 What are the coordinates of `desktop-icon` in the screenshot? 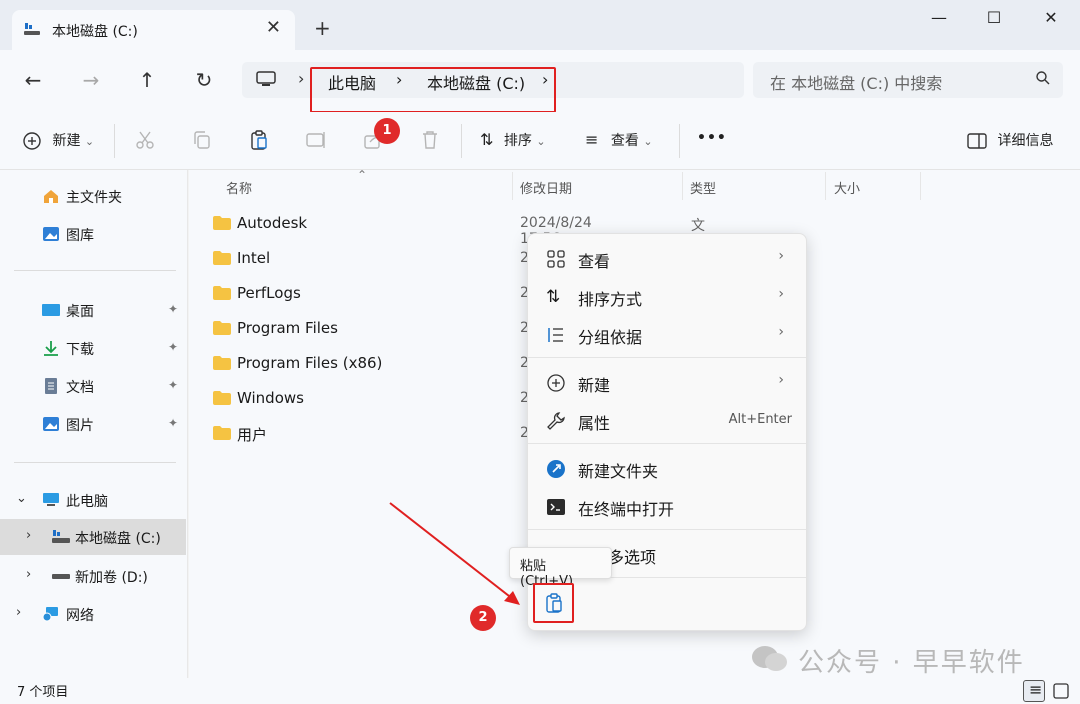 It's located at (51, 310).